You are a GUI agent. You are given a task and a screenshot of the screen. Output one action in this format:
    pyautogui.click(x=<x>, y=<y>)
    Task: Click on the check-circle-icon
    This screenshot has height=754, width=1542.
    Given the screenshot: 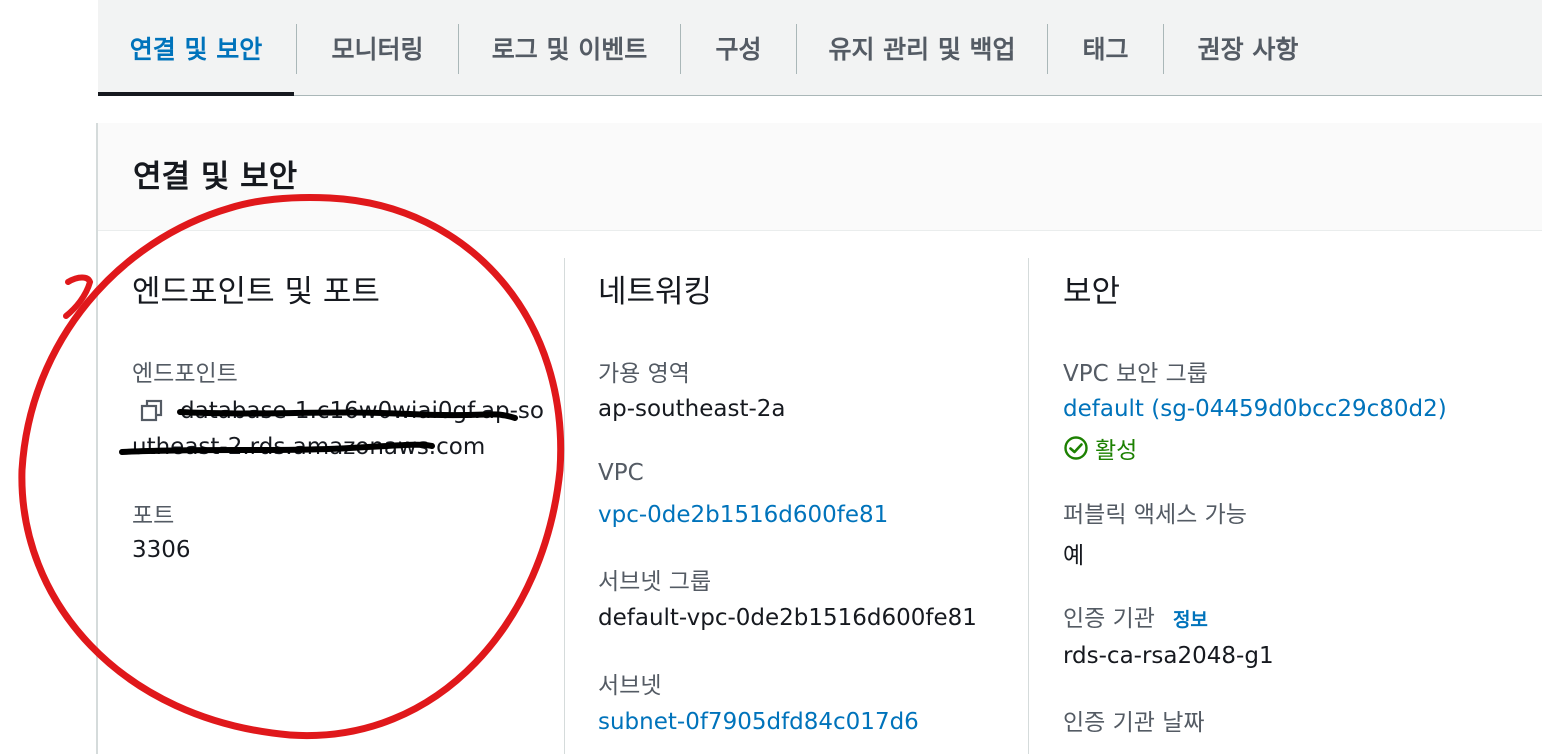 What is the action you would take?
    pyautogui.click(x=1076, y=448)
    